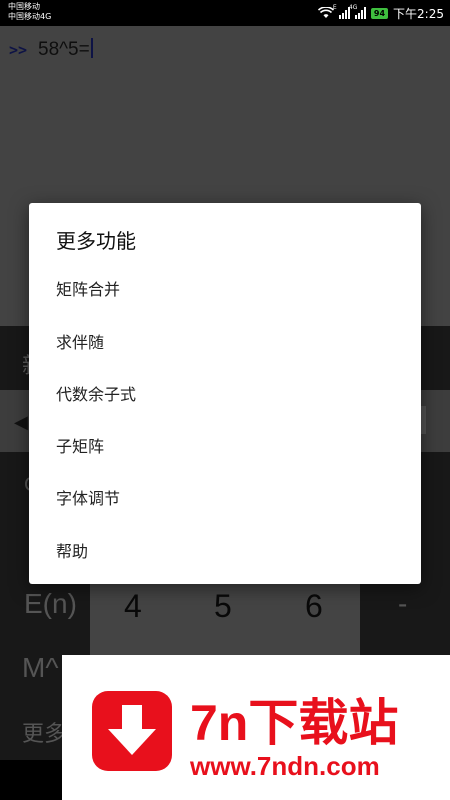 The height and width of the screenshot is (800, 450). Describe the element at coordinates (96, 394) in the screenshot. I see `menu-item-label: 代数余子式` at that location.